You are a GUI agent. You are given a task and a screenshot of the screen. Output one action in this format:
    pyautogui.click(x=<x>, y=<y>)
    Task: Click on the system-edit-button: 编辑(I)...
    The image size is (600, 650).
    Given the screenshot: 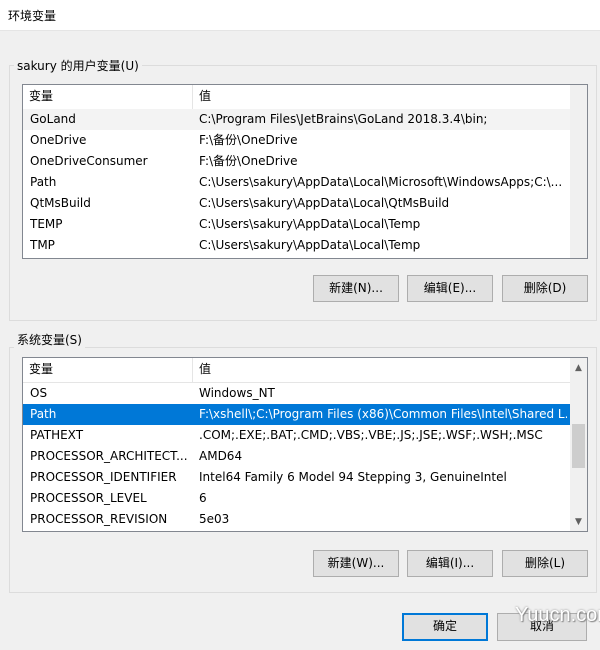 What is the action you would take?
    pyautogui.click(x=450, y=563)
    